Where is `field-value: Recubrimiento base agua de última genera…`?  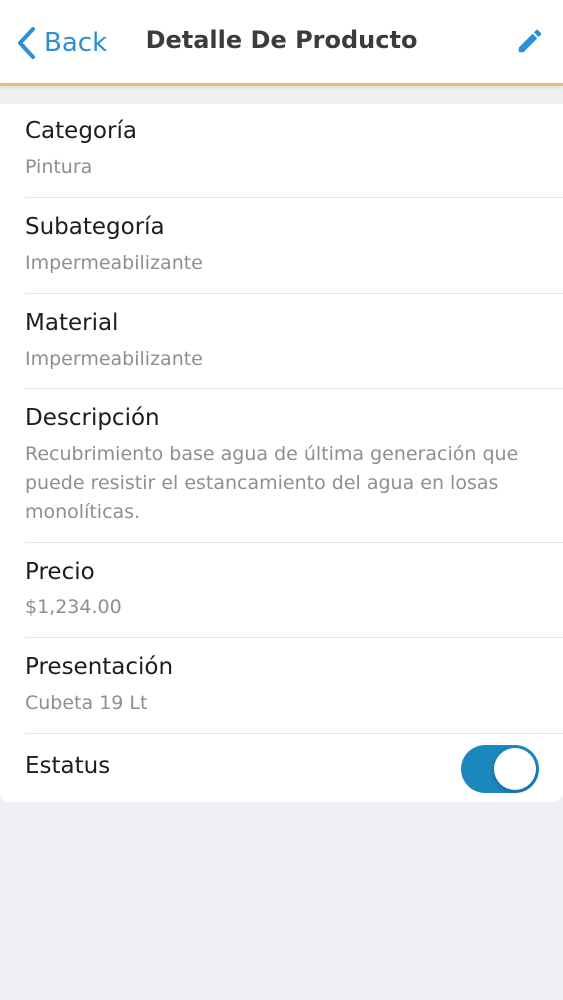 field-value: Recubrimiento base agua de última genera… is located at coordinates (272, 483).